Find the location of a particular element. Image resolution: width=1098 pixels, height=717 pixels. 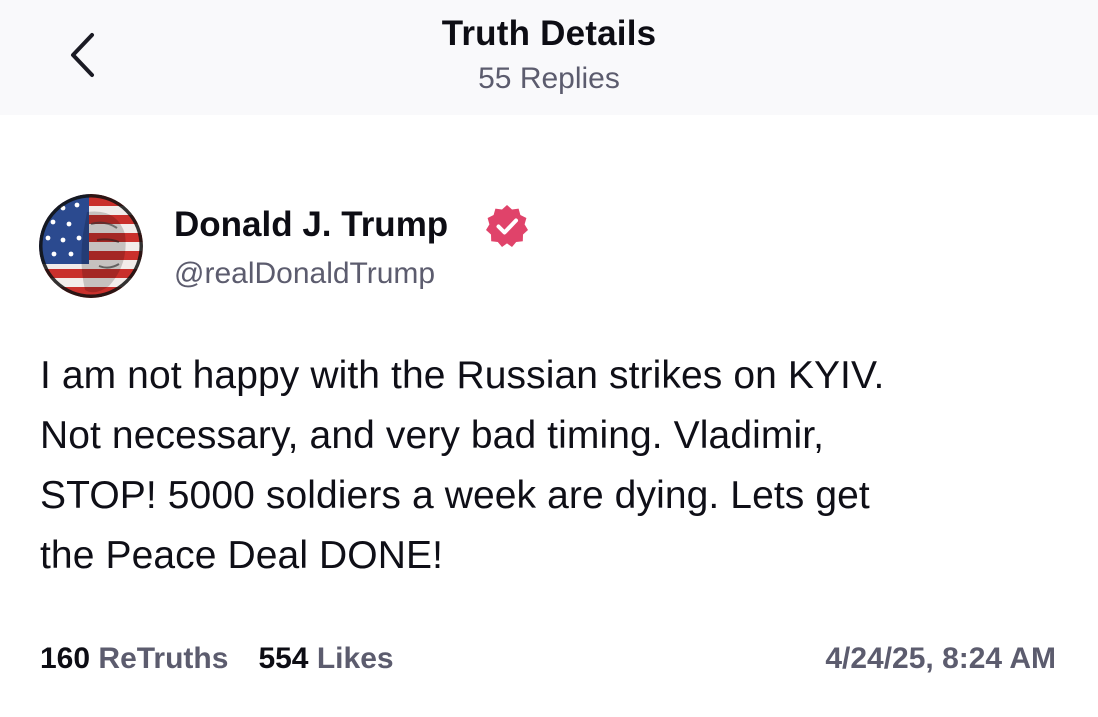

likes-label: Likes is located at coordinates (355, 658).